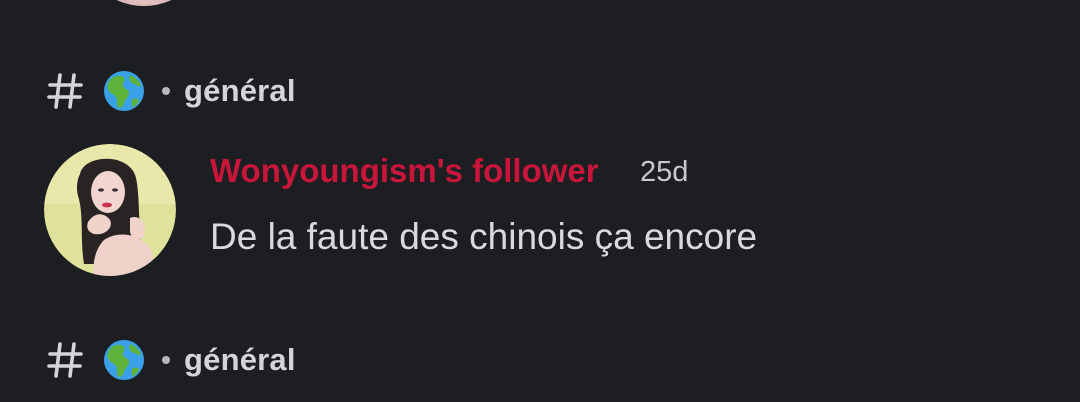  I want to click on message-text: De la faute des chinois ça encore, so click(484, 236).